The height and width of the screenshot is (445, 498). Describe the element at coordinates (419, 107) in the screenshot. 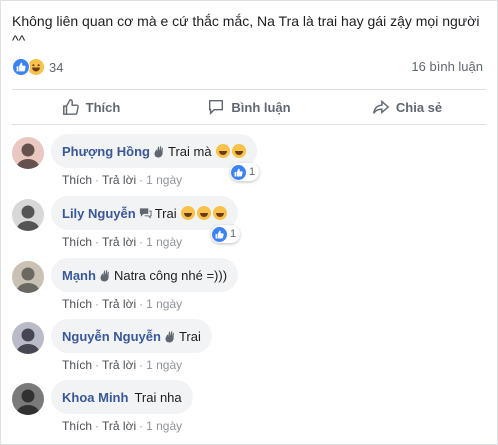

I see `share-button-label: Chia sẻ` at that location.